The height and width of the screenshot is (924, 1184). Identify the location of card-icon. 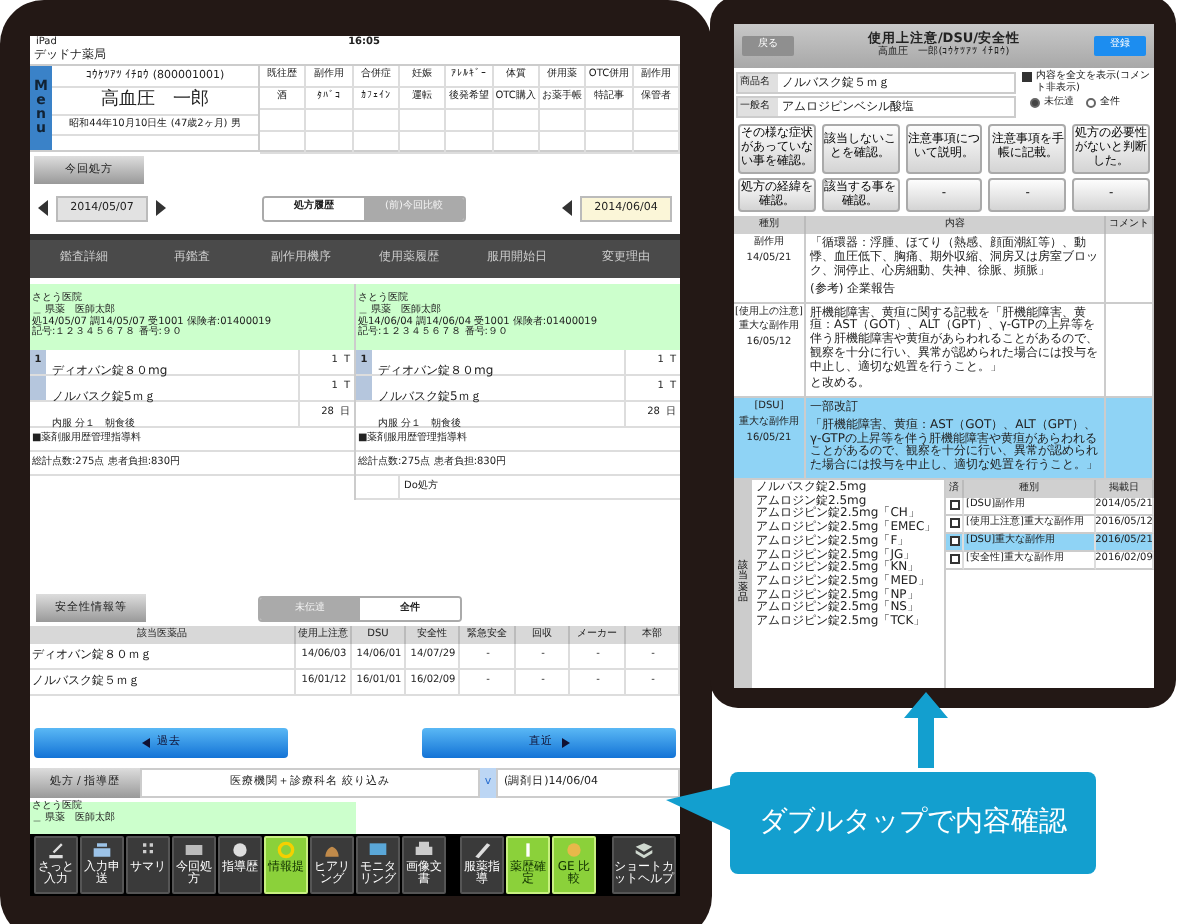
(194, 850).